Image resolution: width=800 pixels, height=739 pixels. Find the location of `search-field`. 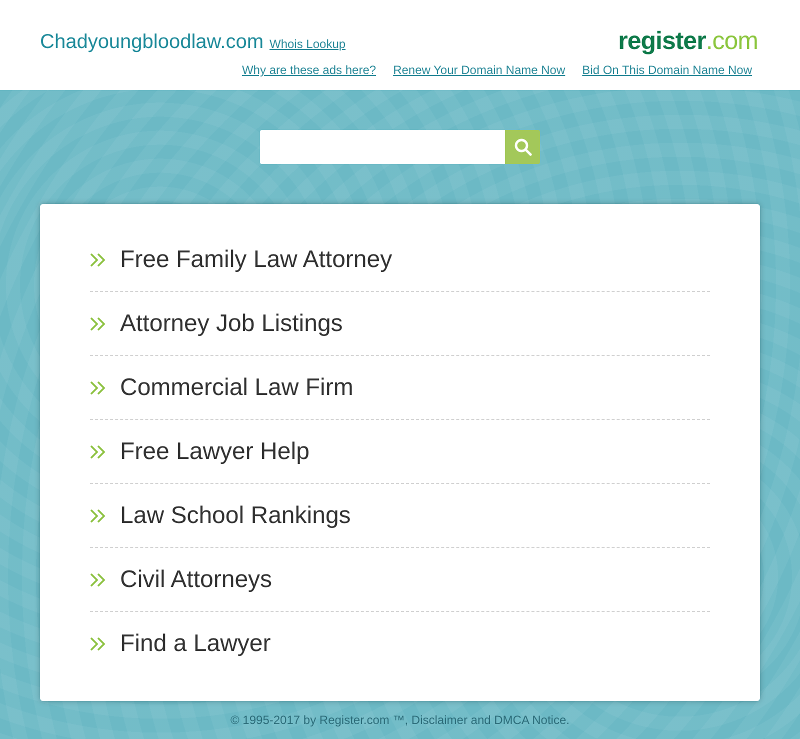

search-field is located at coordinates (382, 147).